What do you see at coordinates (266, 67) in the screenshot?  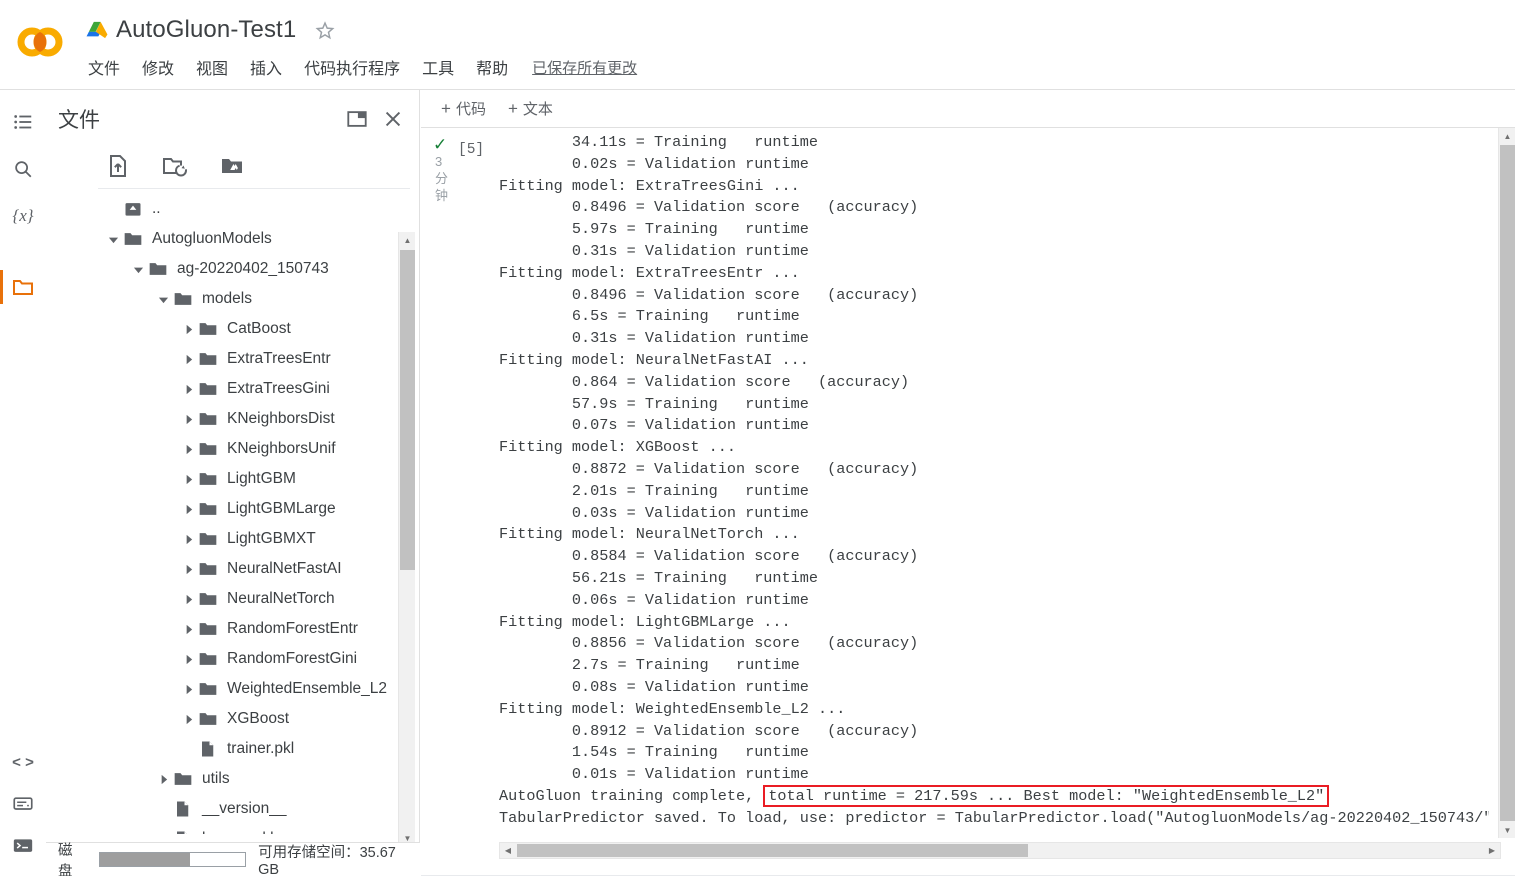 I see `menu-insert: 插入` at bounding box center [266, 67].